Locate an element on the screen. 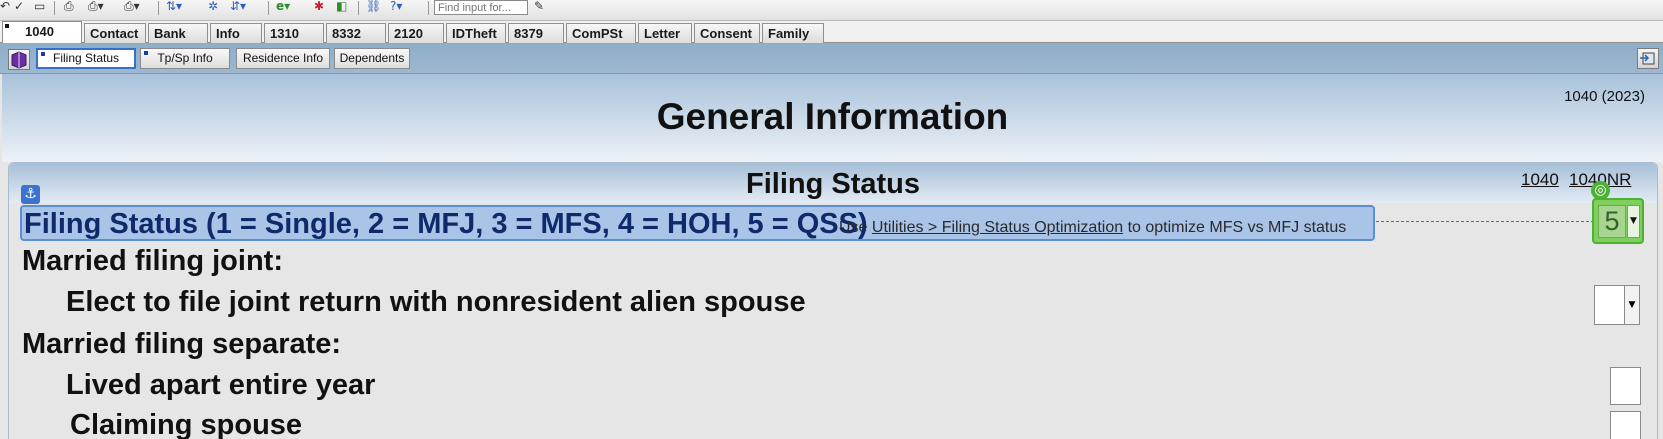 Image resolution: width=1663 pixels, height=439 pixels. tab-family: Family is located at coordinates (793, 33).